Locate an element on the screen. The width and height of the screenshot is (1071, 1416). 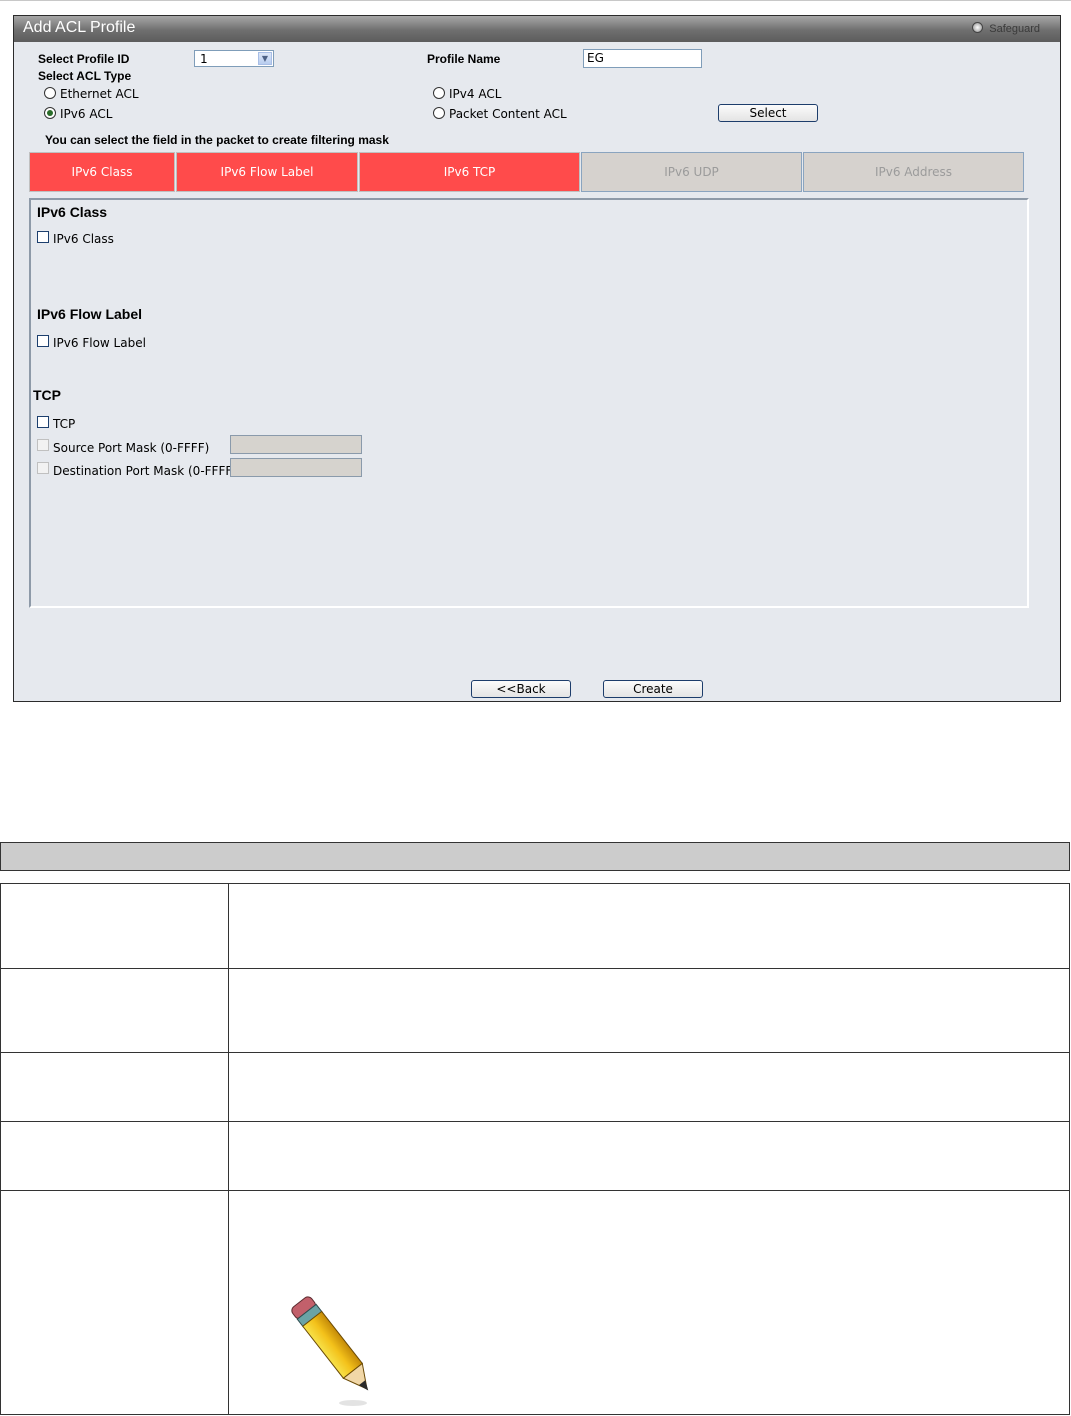
tab-ipv6-flow-label: IPv6 Flow Label is located at coordinates (267, 172).